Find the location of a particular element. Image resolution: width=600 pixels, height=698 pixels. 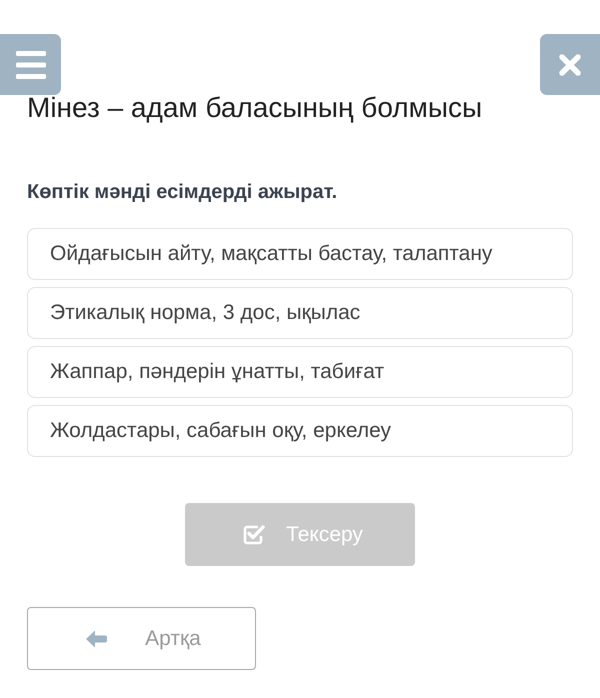

answer-option: Жаппар, пәндерін ұнатты, табиғат is located at coordinates (300, 372).